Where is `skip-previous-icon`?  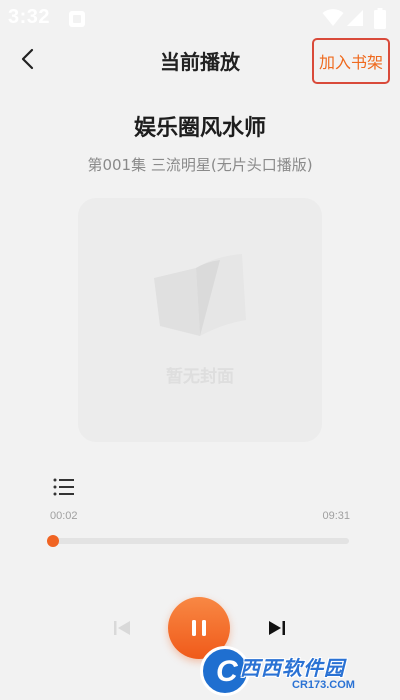
skip-previous-icon is located at coordinates (122, 628).